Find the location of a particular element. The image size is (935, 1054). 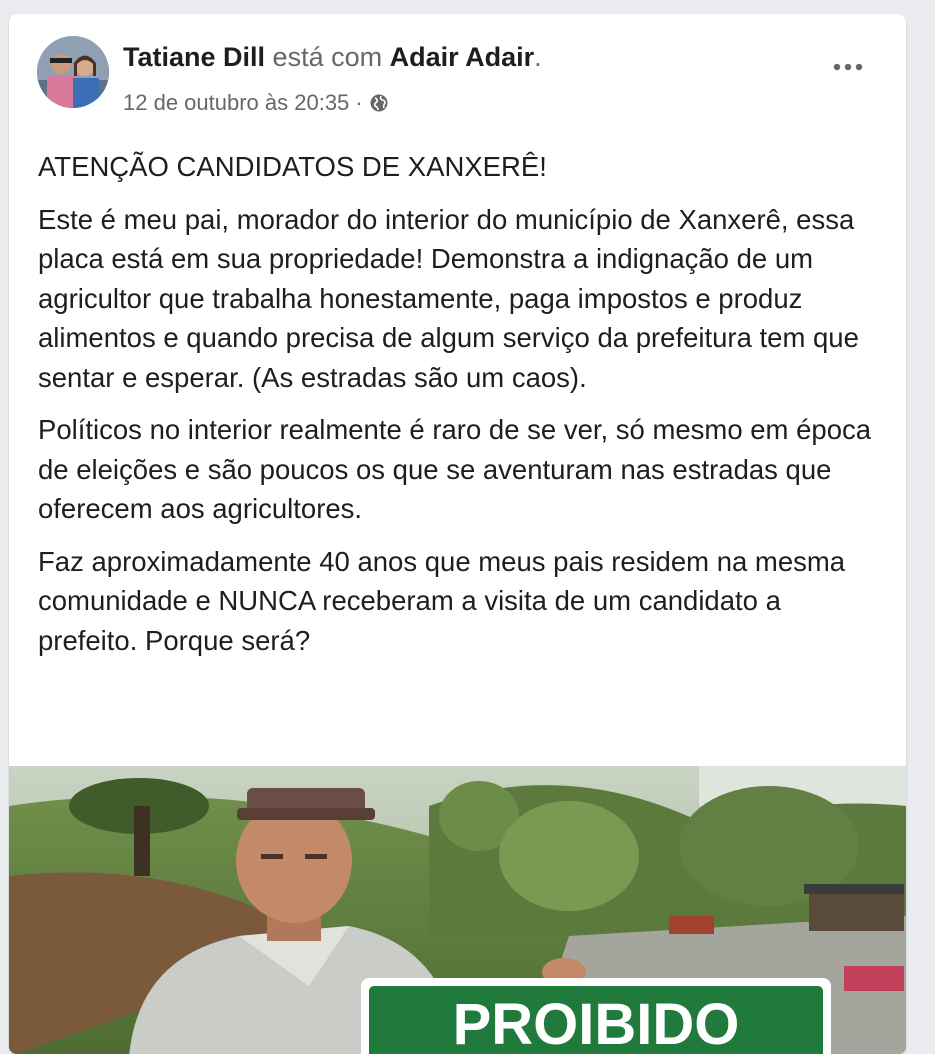

author-line: Tatiane Dill está com Adair Adair. is located at coordinates (332, 57).